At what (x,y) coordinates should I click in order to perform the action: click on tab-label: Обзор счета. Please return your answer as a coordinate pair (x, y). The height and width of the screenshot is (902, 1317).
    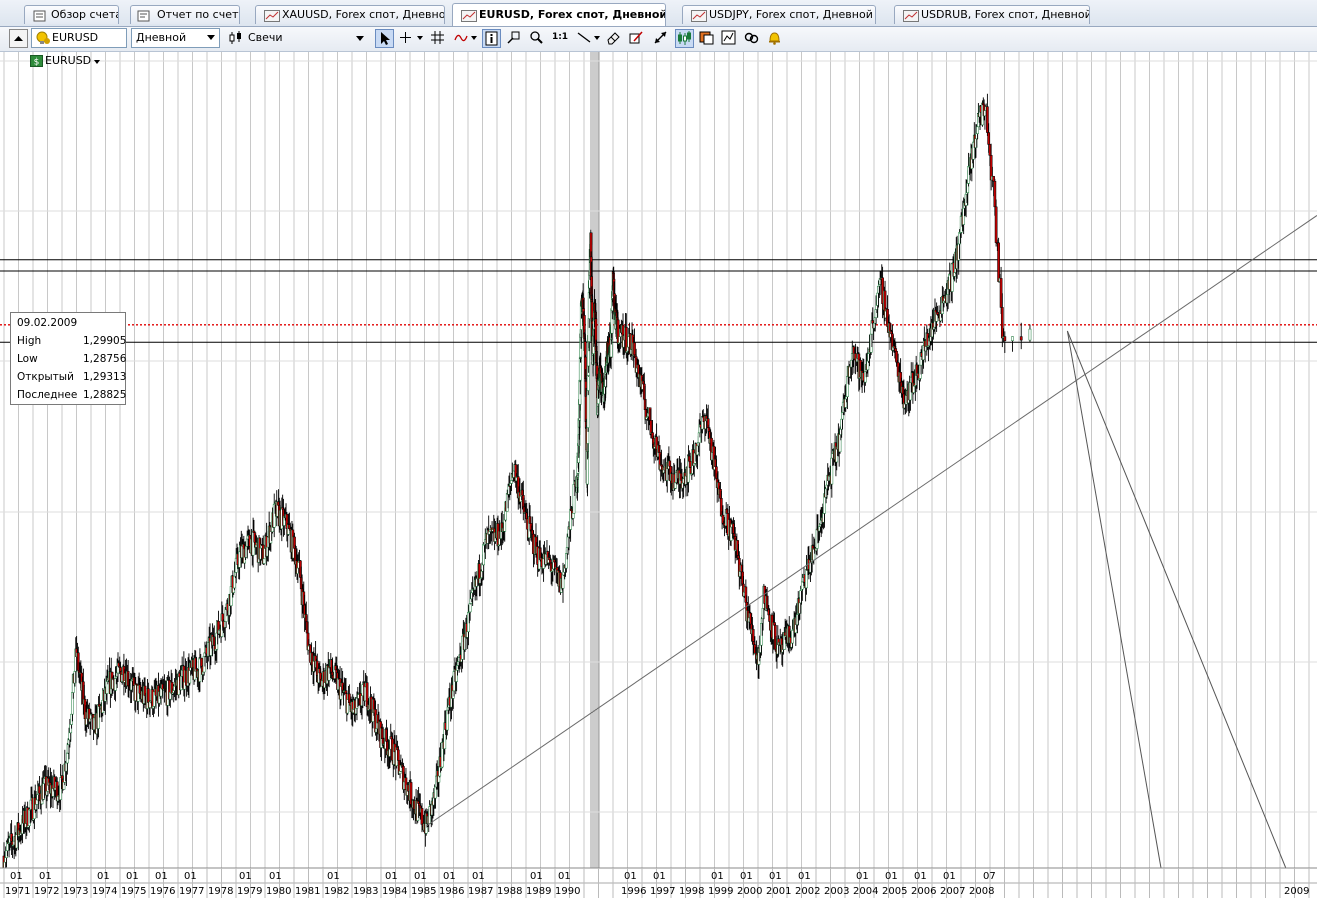
    Looking at the image, I should click on (85, 14).